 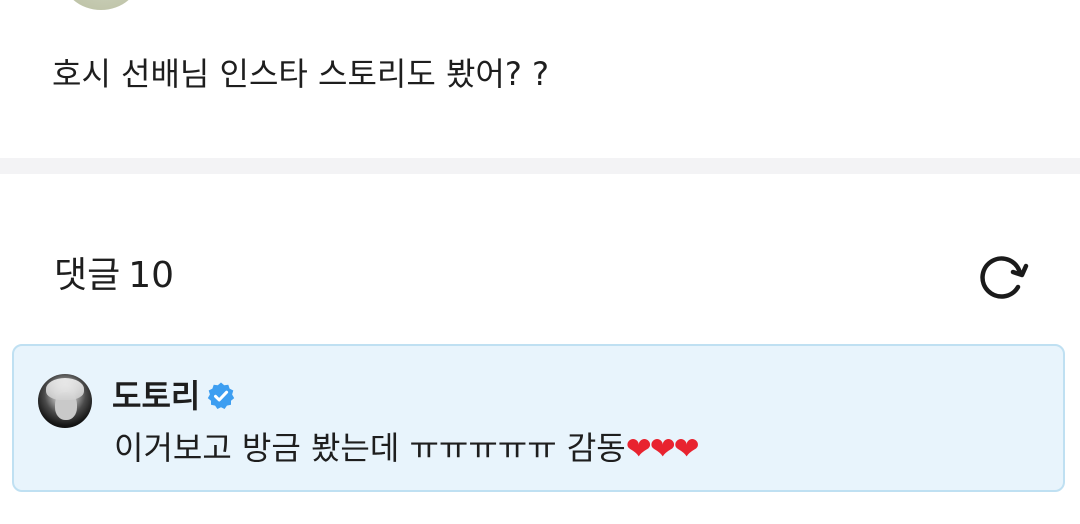 I want to click on post-author-avatar, so click(x=101, y=5).